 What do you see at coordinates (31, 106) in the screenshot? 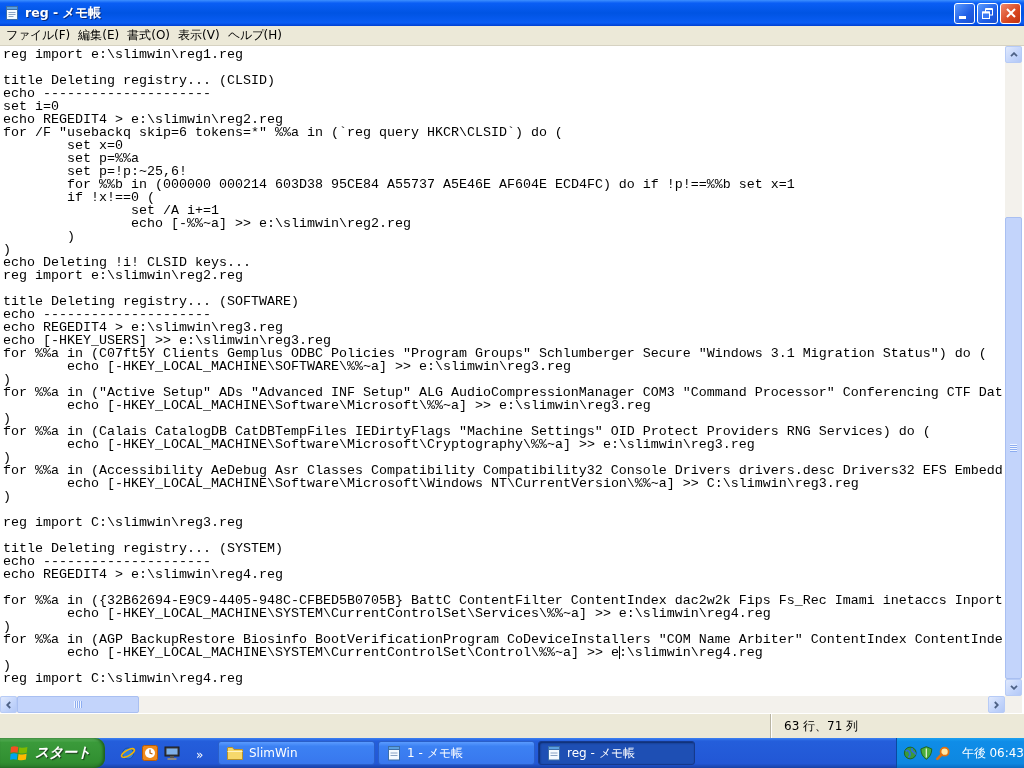
I see `code-line: set i=0` at bounding box center [31, 106].